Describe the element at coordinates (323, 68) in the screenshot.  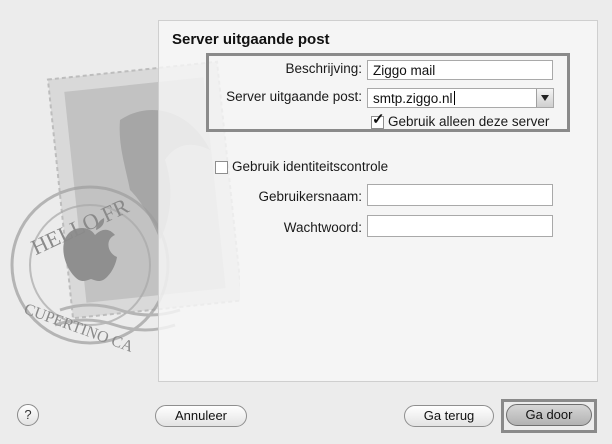
I see `description-label: Beschrijving:` at that location.